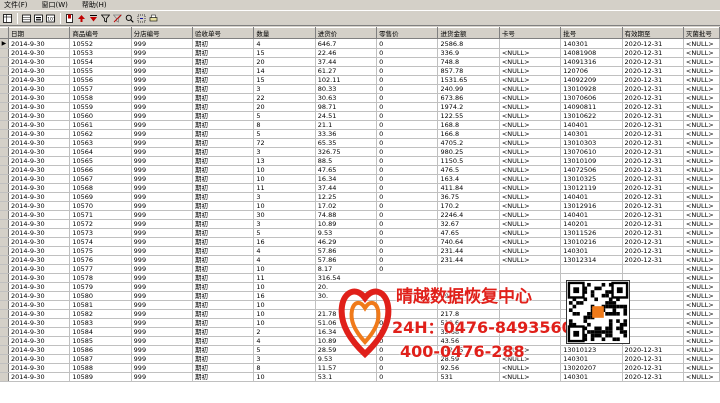 The width and height of the screenshot is (720, 403). What do you see at coordinates (468, 314) in the screenshot?
I see `table-cell: 217.8` at bounding box center [468, 314].